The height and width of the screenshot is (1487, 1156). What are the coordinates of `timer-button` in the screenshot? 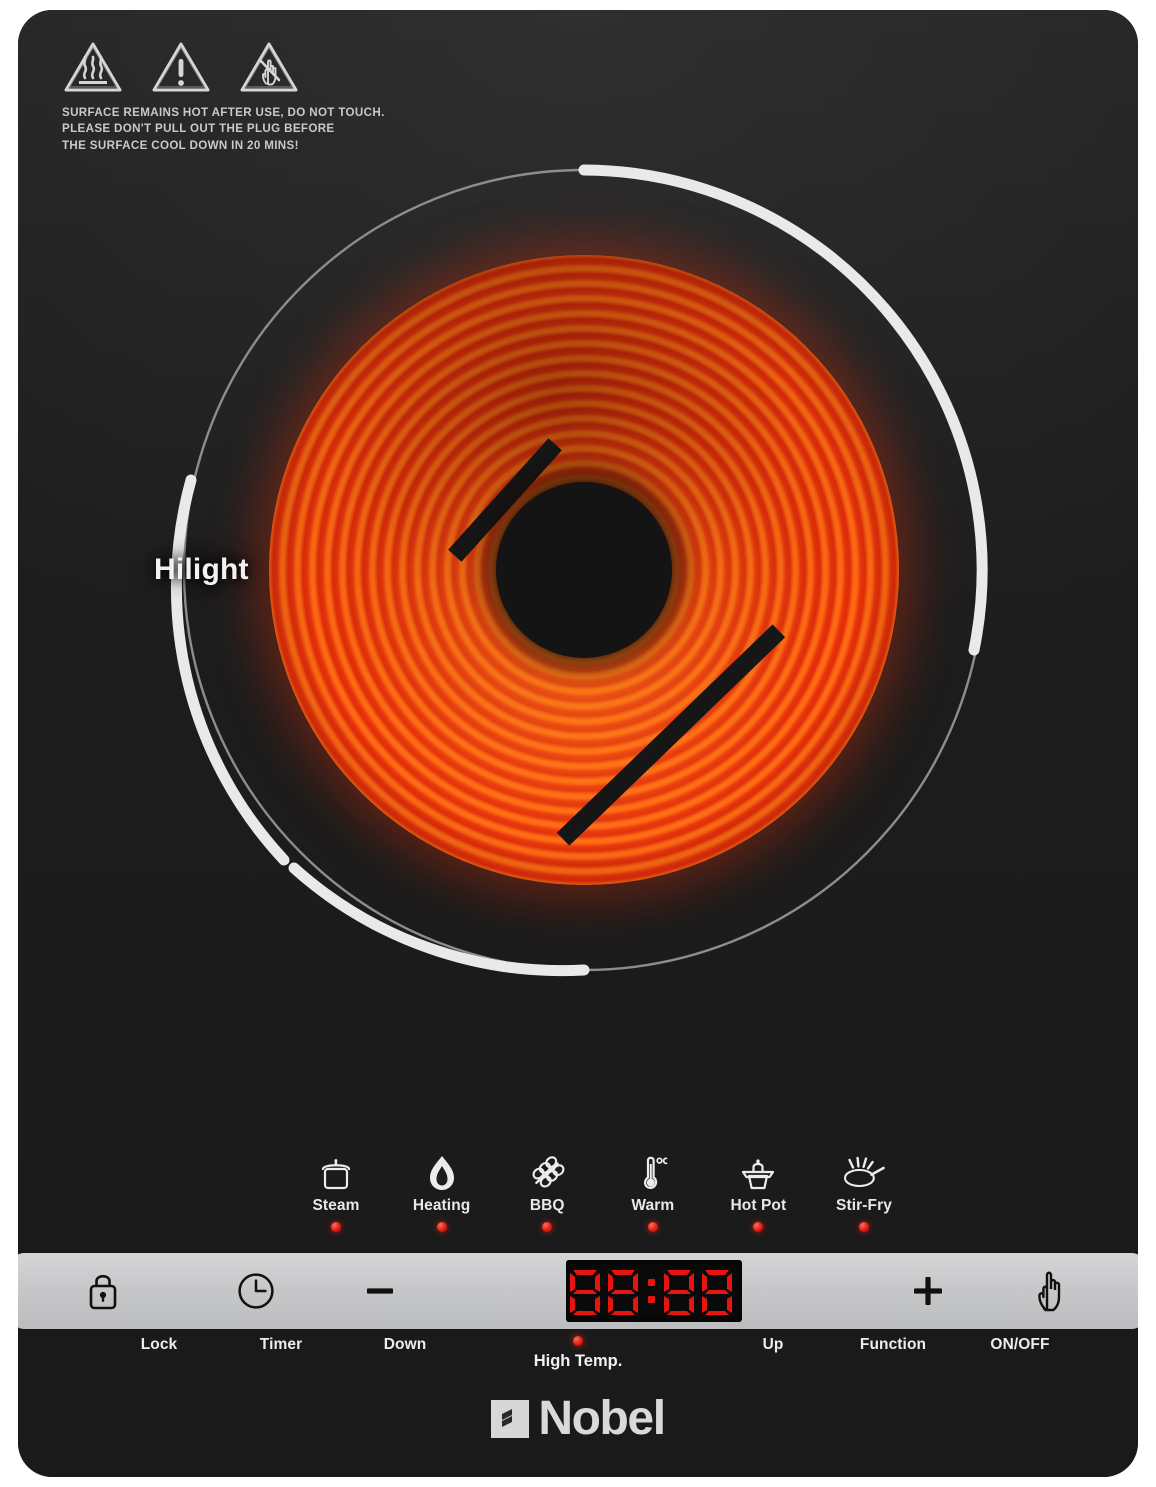 It's located at (256, 1291).